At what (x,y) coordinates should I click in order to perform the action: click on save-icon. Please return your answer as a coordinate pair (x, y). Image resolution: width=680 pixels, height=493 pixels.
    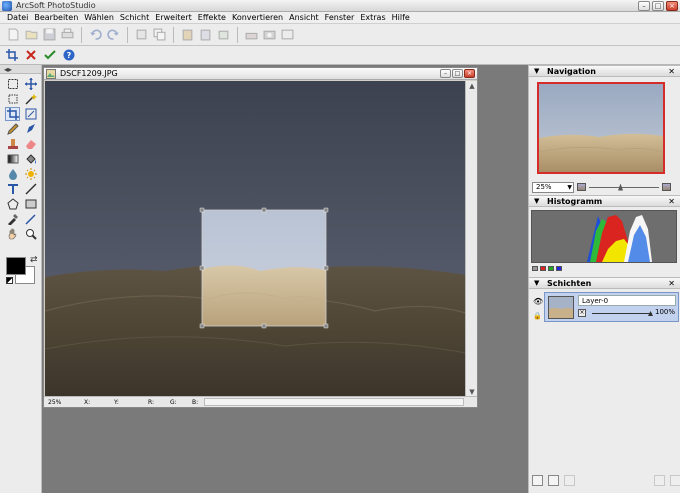
    Looking at the image, I should click on (49, 34).